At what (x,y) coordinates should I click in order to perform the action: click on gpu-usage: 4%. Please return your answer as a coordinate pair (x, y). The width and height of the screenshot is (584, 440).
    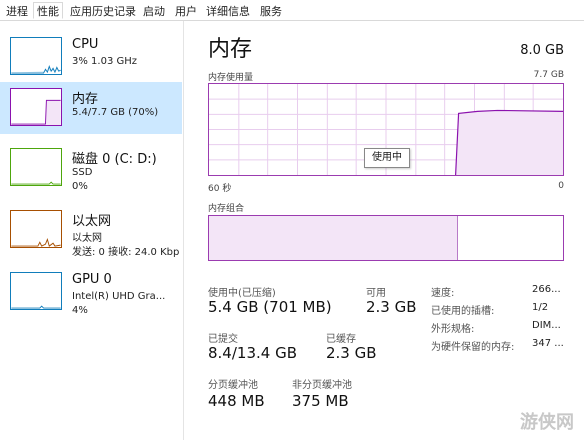
    Looking at the image, I should click on (80, 310).